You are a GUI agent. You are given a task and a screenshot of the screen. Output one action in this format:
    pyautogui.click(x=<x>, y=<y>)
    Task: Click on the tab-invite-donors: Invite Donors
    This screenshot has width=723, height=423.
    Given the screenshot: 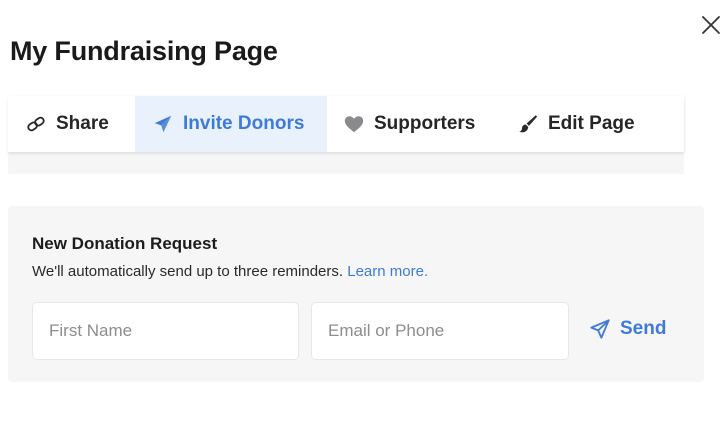 What is the action you would take?
    pyautogui.click(x=231, y=124)
    